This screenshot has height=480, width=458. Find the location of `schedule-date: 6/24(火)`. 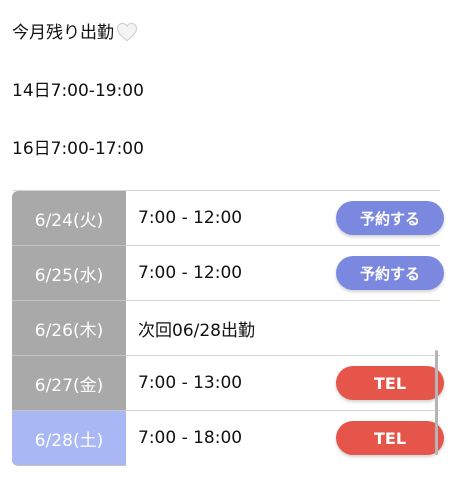

schedule-date: 6/24(火) is located at coordinates (69, 218).